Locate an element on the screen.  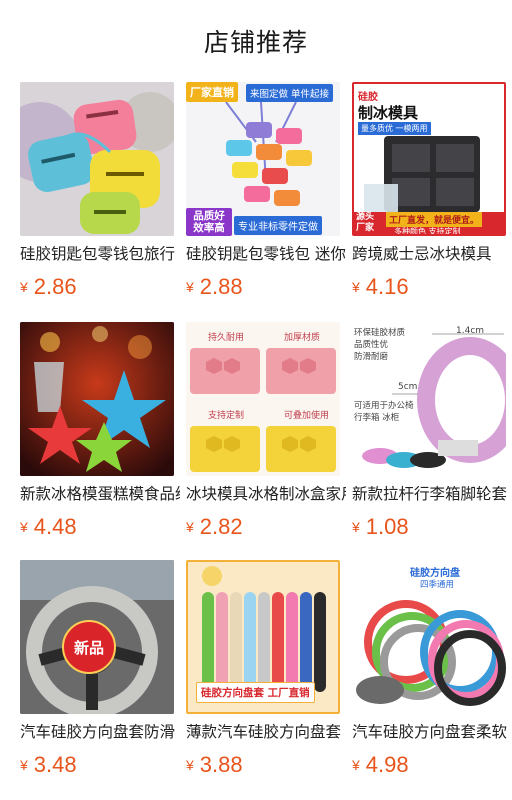
feature-label: 可叠加使用 is located at coordinates (307, 416).